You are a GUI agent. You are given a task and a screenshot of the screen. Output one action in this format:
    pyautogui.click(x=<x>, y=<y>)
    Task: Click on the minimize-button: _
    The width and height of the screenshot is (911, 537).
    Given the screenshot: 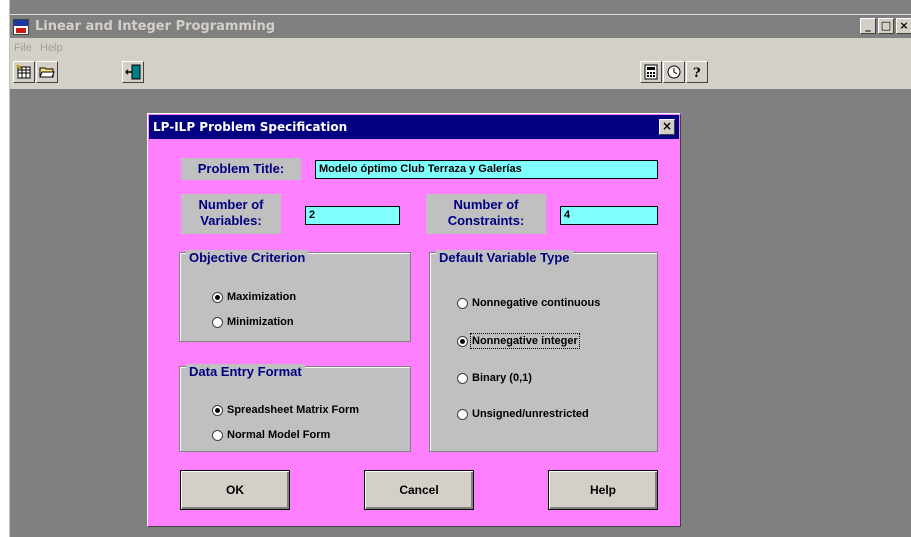 What is the action you would take?
    pyautogui.click(x=868, y=26)
    